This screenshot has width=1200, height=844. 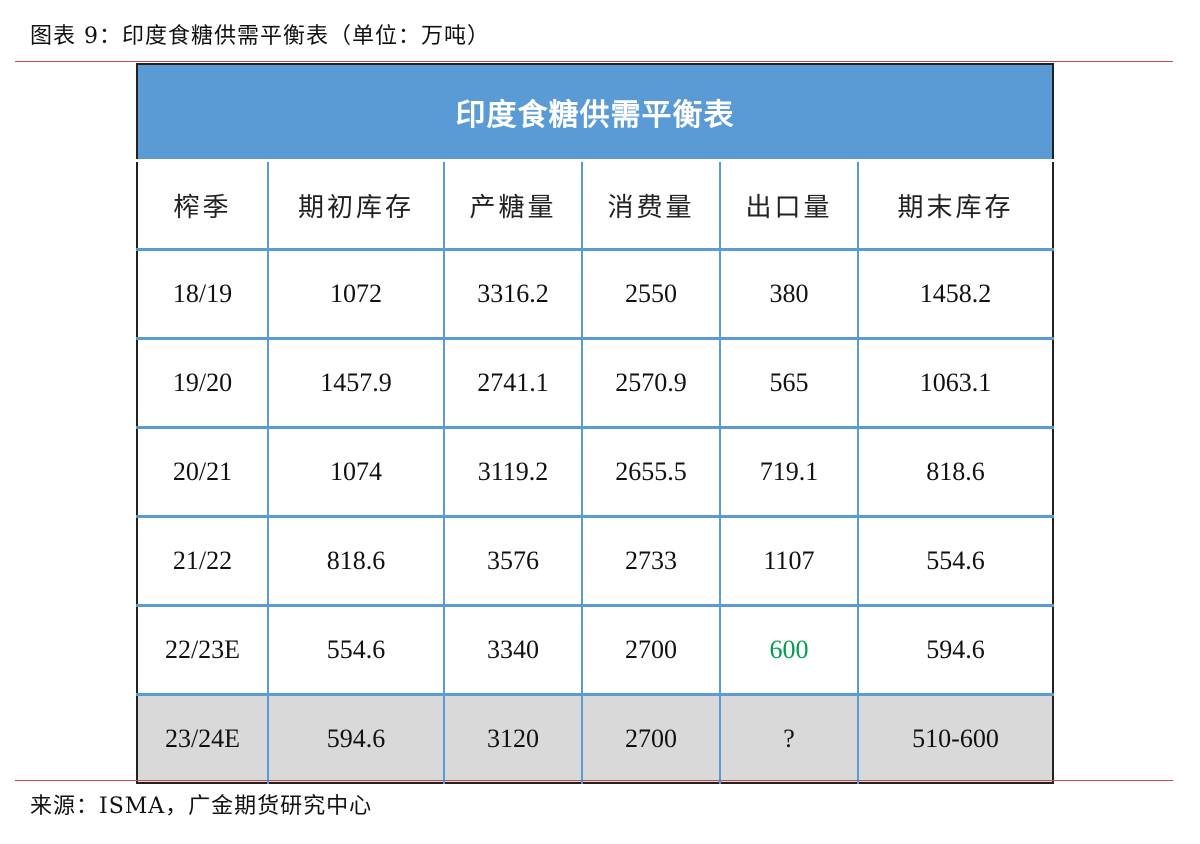 I want to click on table-row: 22/23E 554.6 3340 2700 600 594.6, so click(x=595, y=650).